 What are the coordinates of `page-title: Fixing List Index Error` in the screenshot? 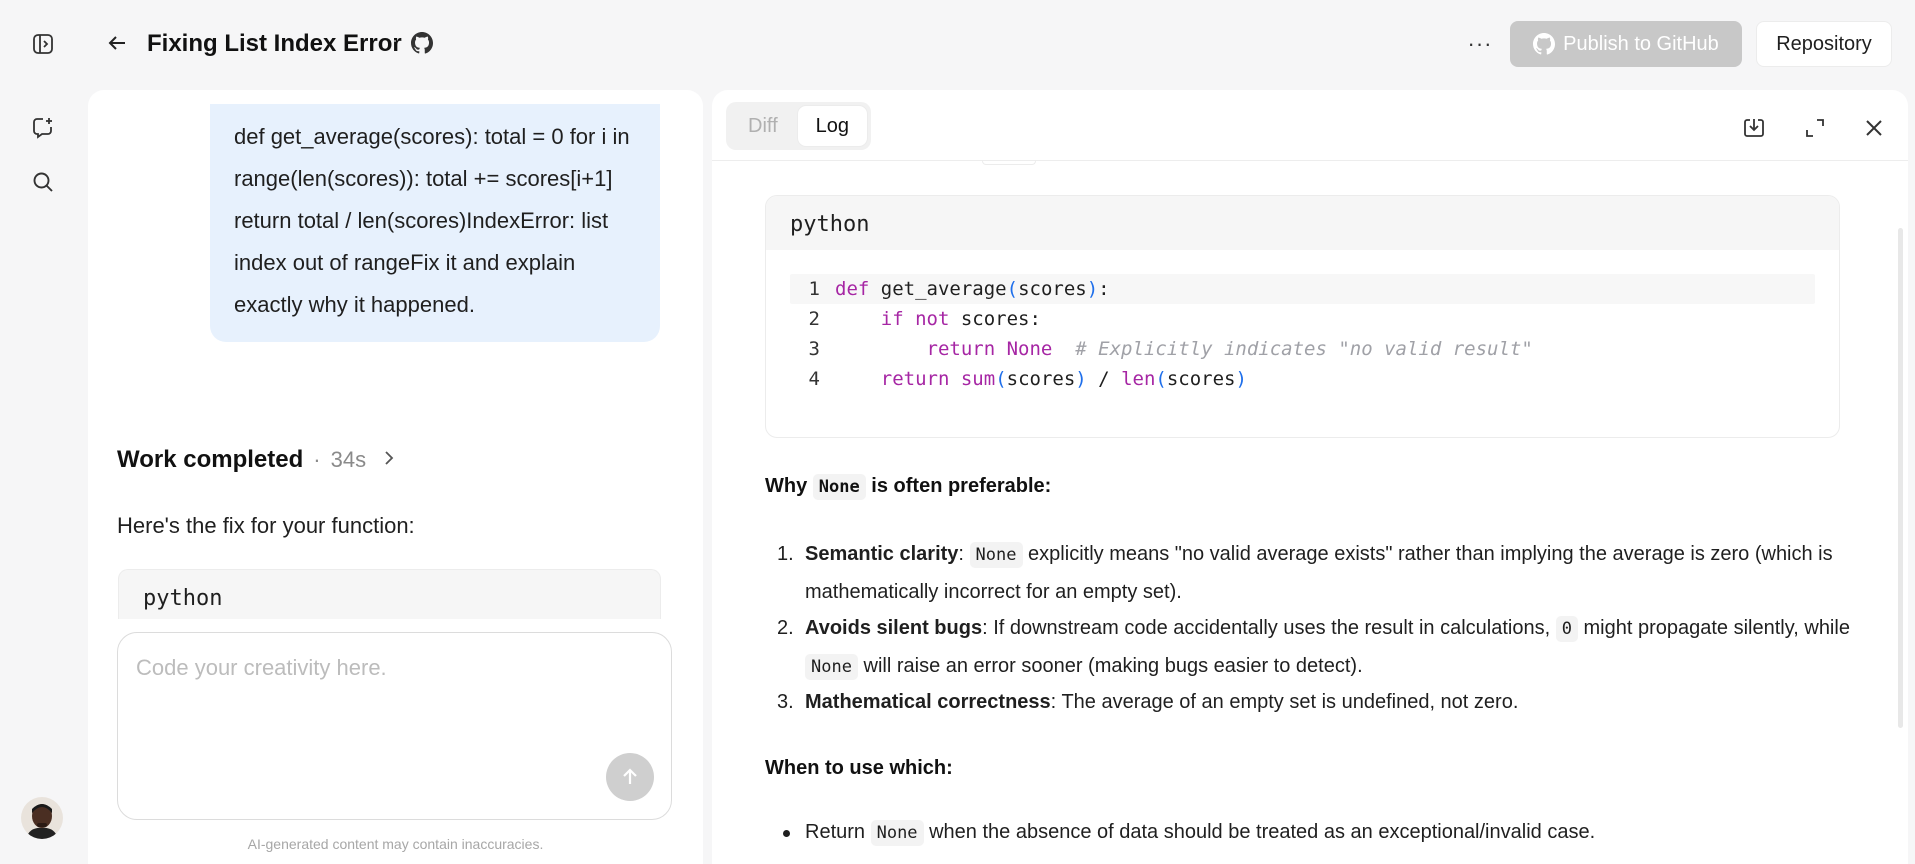 It's located at (274, 43).